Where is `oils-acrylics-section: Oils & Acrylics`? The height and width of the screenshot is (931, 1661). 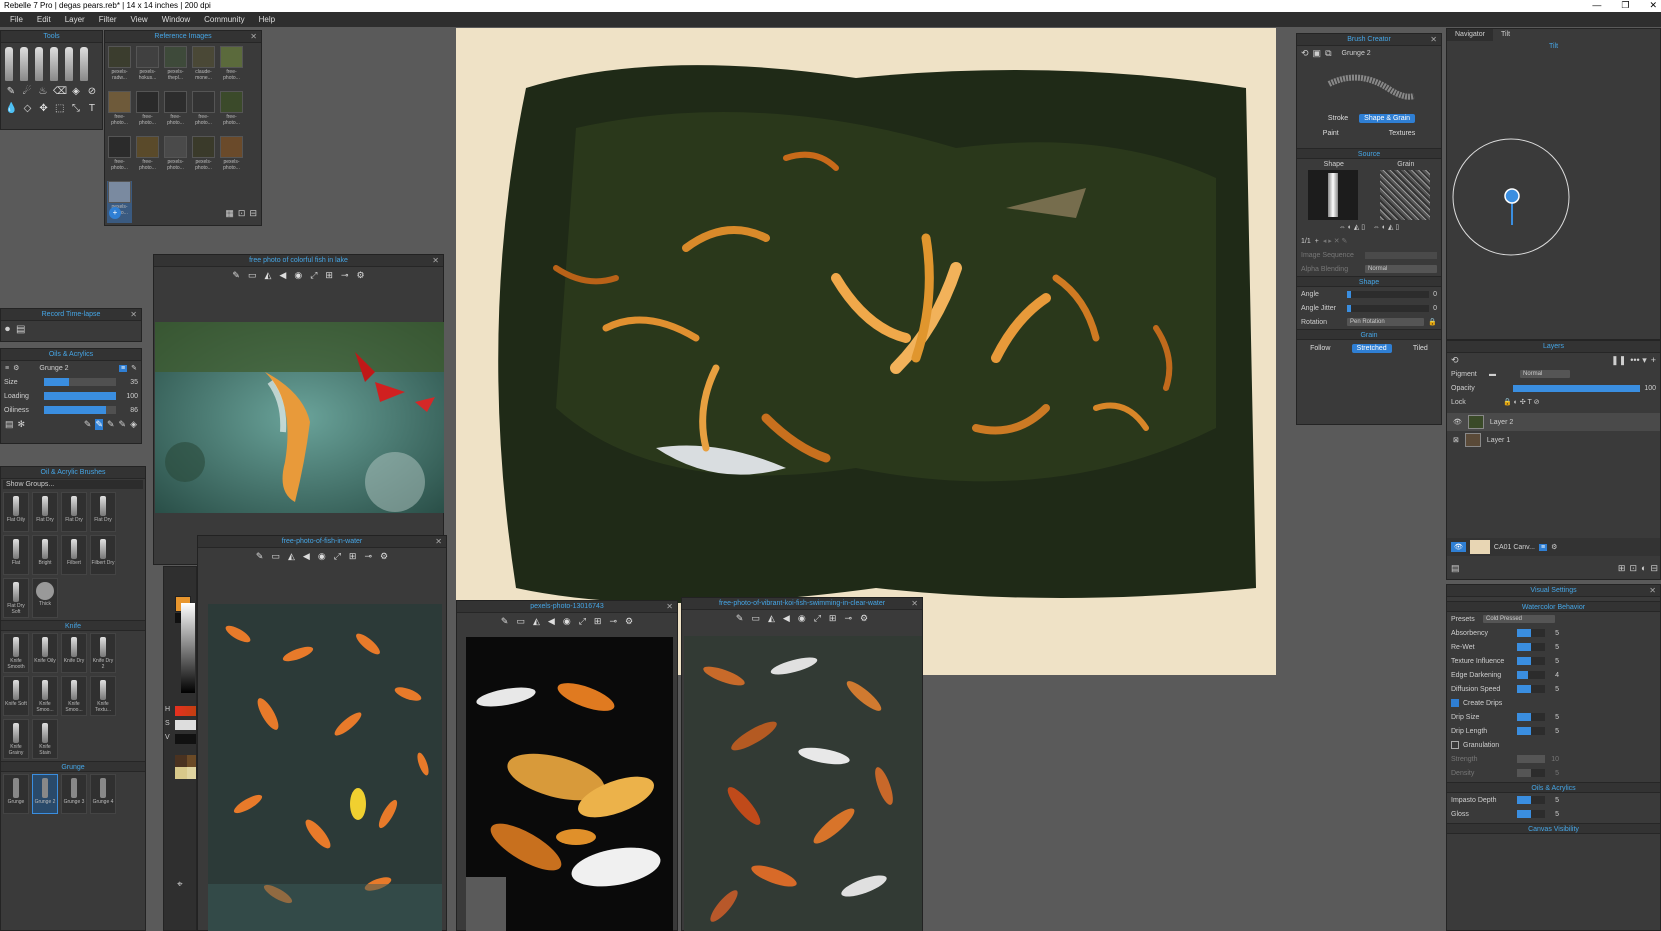 oils-acrylics-section: Oils & Acrylics is located at coordinates (1553, 787).